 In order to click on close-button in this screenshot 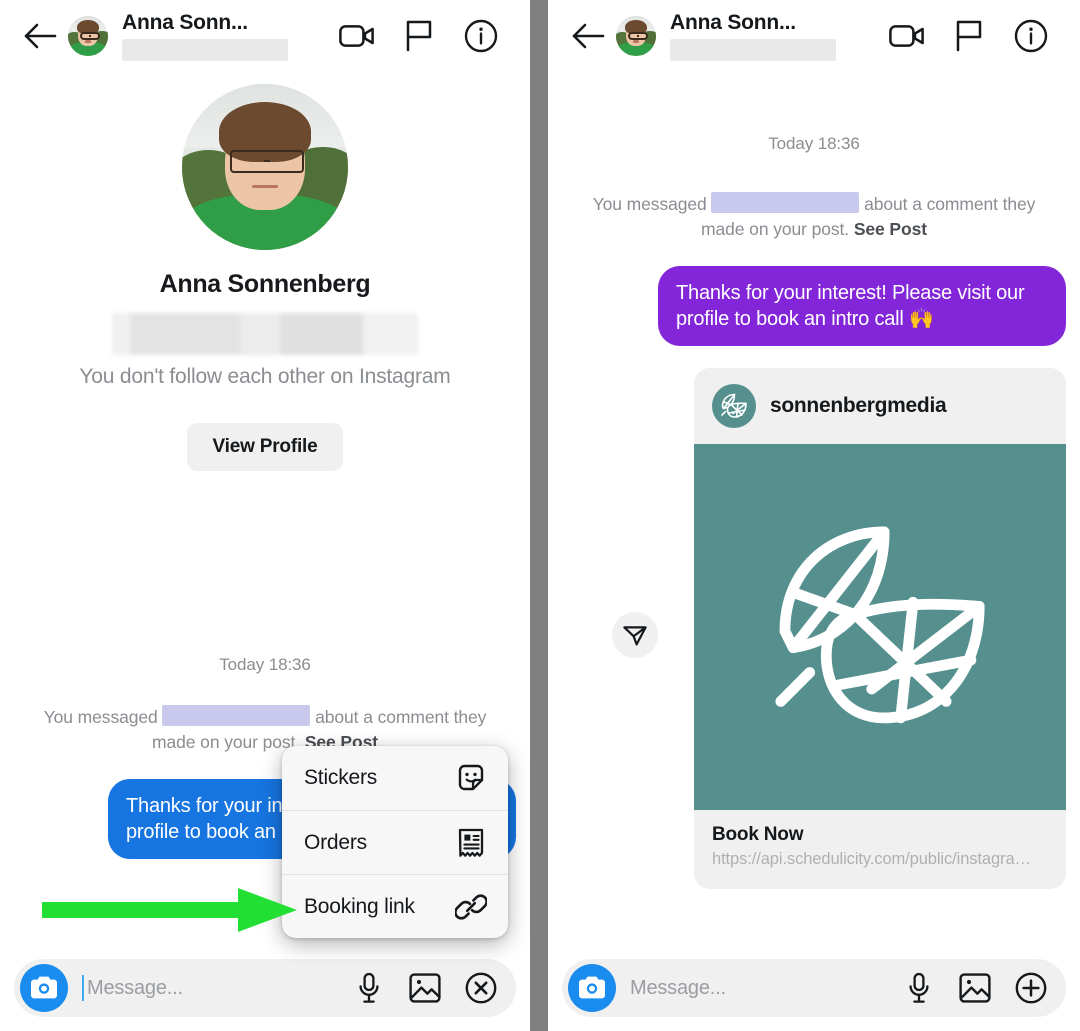, I will do `click(481, 988)`.